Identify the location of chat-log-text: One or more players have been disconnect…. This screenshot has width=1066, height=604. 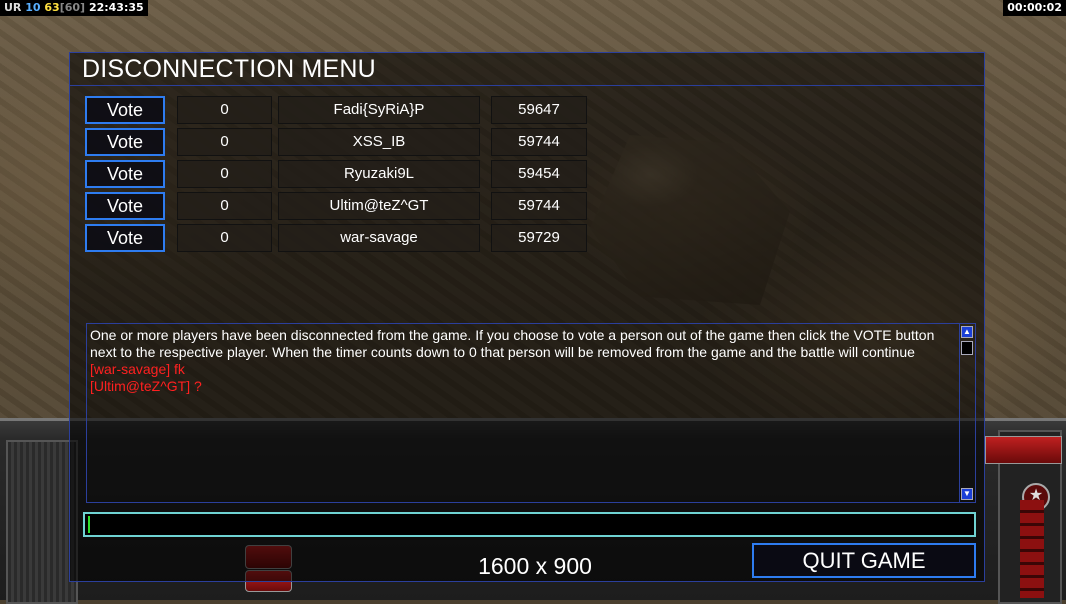
(524, 361).